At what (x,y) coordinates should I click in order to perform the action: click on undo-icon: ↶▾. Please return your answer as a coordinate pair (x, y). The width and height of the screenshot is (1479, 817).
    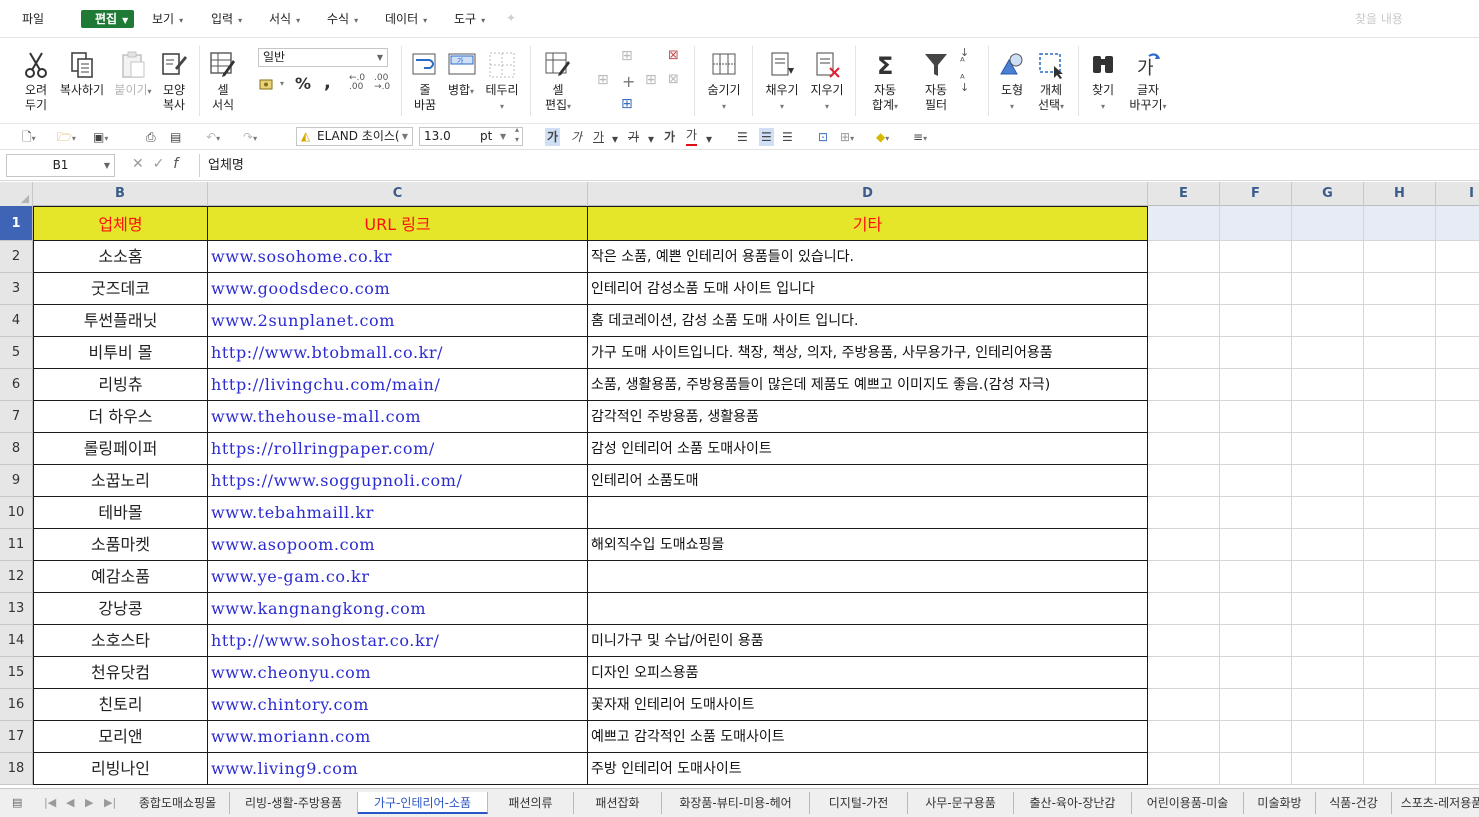
    Looking at the image, I should click on (213, 137).